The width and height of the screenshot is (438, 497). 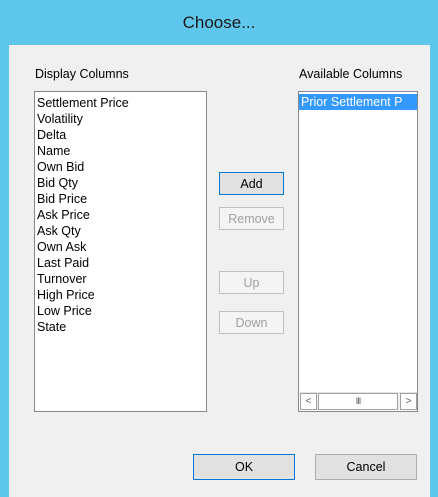 I want to click on list-item: Prior Settlement P, so click(x=358, y=102).